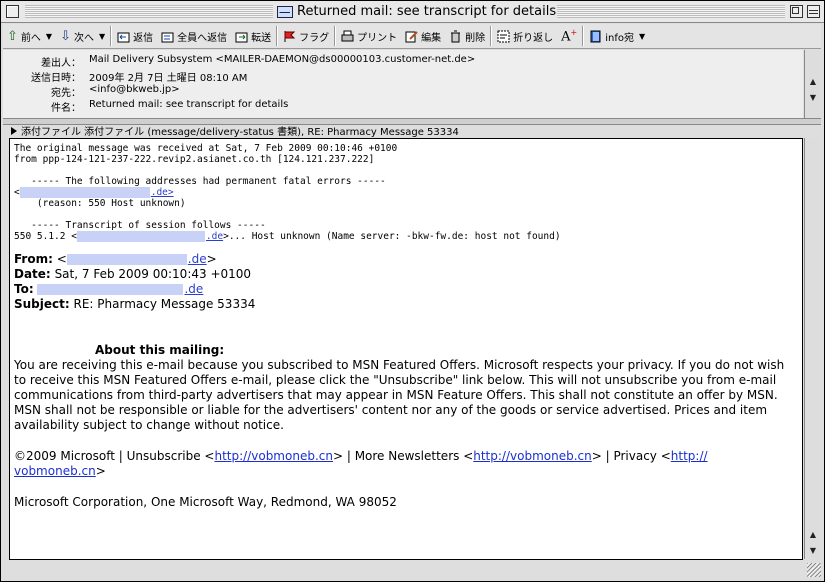 The height and width of the screenshot is (582, 825). Describe the element at coordinates (82, 36) in the screenshot. I see `next-button: ⇩ 次へ ▼` at that location.